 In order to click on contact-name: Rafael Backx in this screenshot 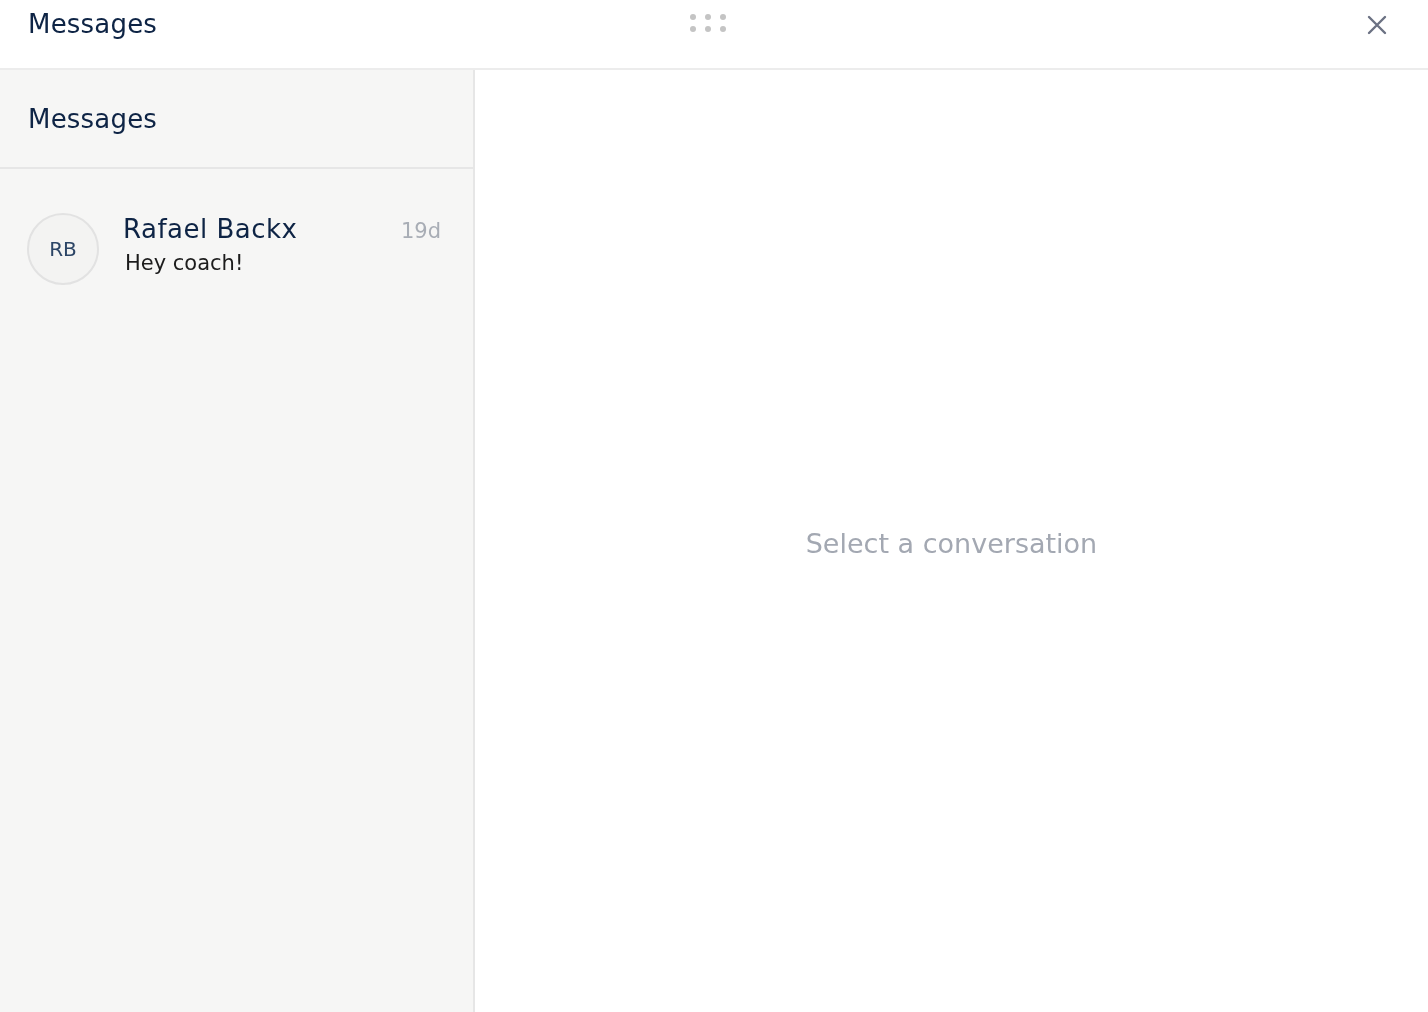, I will do `click(210, 229)`.